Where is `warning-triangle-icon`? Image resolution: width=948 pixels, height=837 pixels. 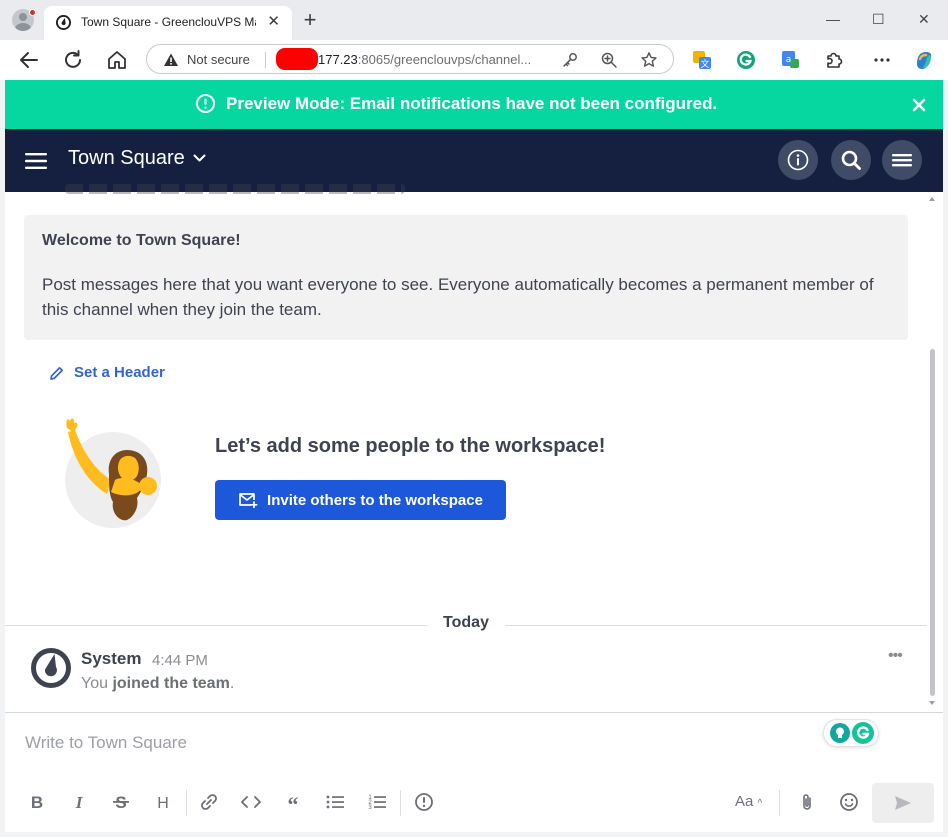
warning-triangle-icon is located at coordinates (171, 60).